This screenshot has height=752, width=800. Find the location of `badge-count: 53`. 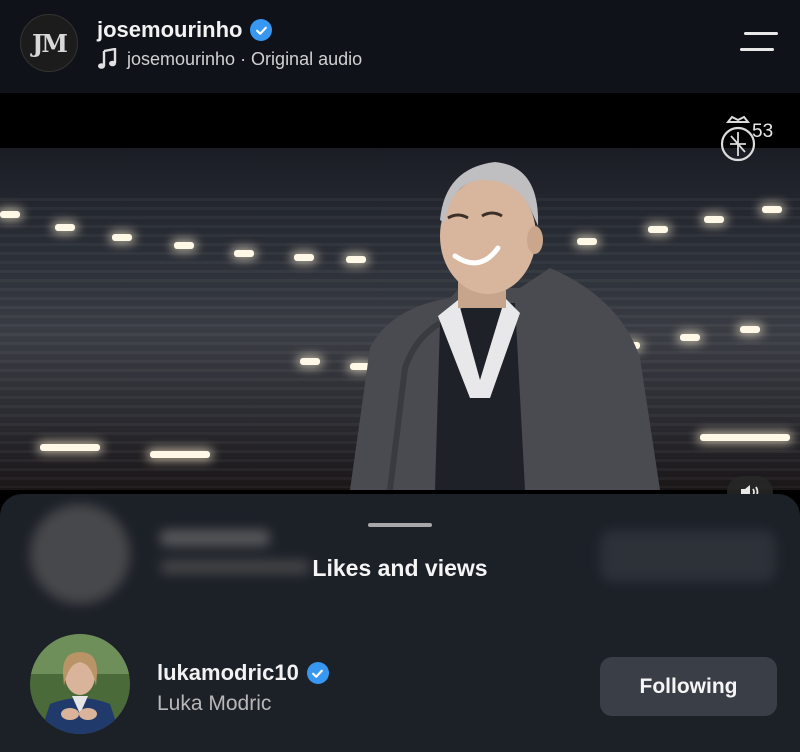

badge-count: 53 is located at coordinates (763, 131).